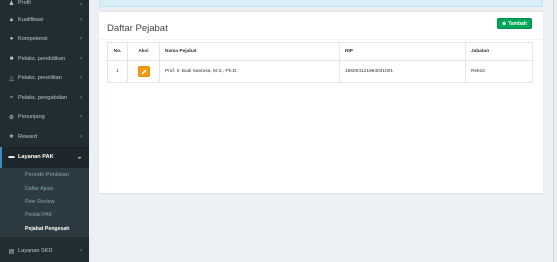 The height and width of the screenshot is (262, 557). I want to click on sidebar-item-reward: ★ Reward ‹, so click(44, 137).